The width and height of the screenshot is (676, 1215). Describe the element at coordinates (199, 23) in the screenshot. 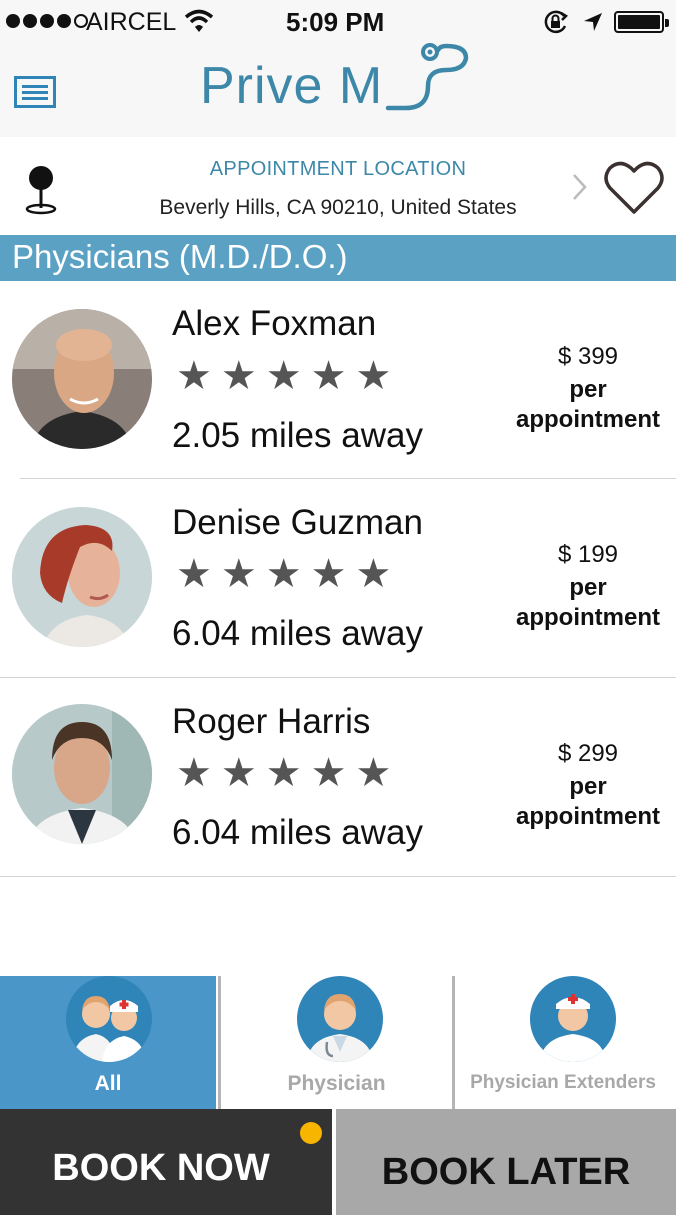

I see `wifi-icon` at that location.